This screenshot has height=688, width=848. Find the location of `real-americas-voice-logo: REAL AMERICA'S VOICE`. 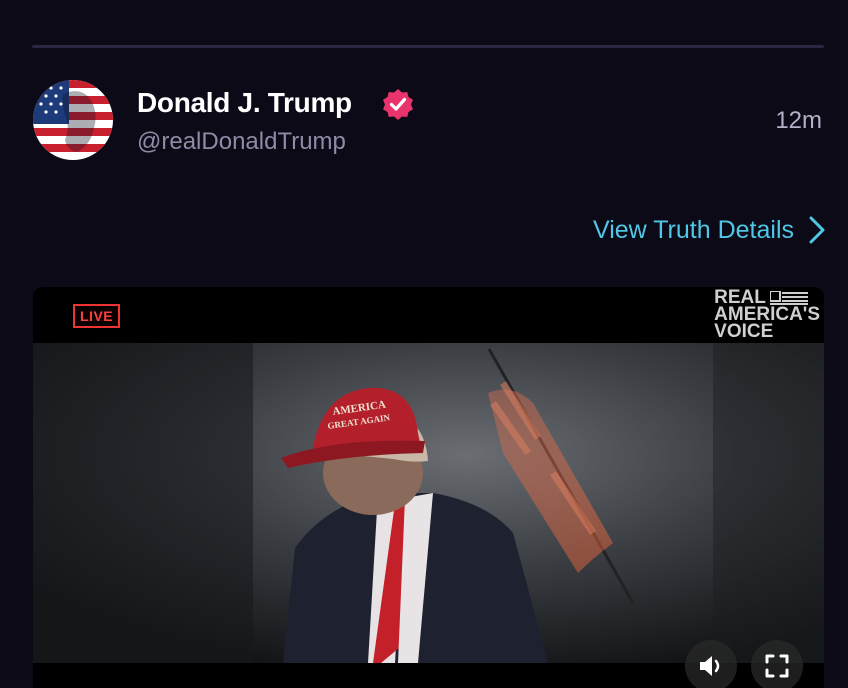

real-americas-voice-logo: REAL AMERICA'S VOICE is located at coordinates (767, 315).